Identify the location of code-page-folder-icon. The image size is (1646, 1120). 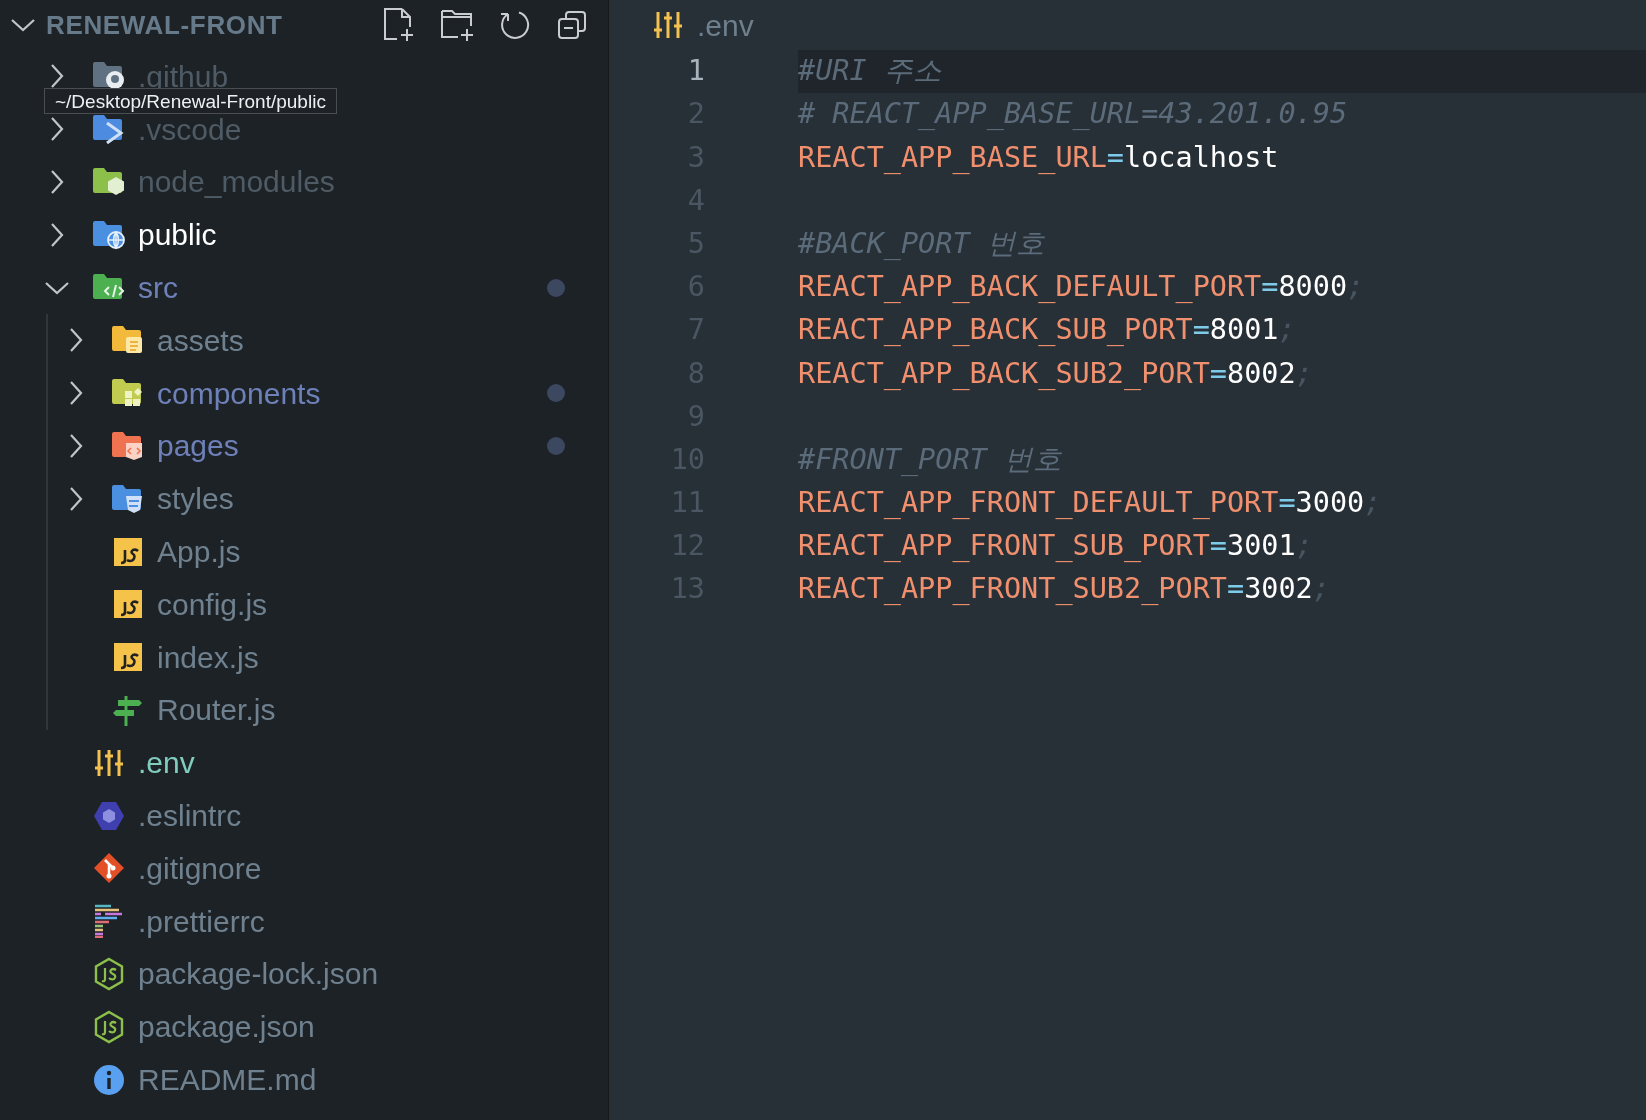
(128, 445).